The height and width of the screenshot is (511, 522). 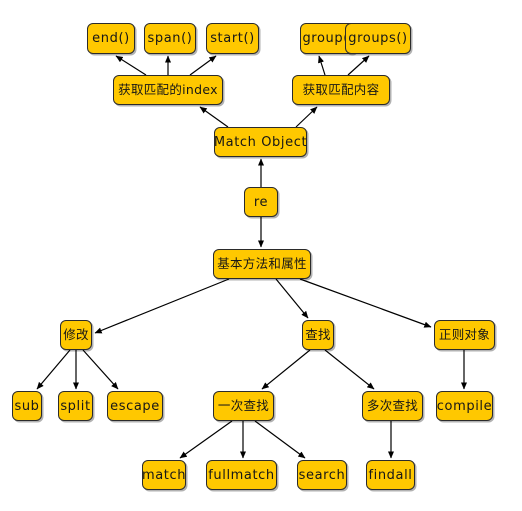 I want to click on edge-modify-to-escape, so click(x=100, y=369).